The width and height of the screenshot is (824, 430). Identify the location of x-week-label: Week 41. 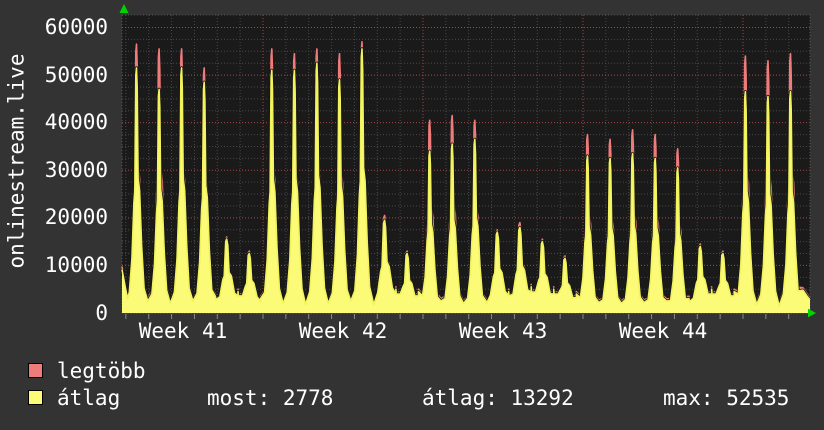
(183, 330).